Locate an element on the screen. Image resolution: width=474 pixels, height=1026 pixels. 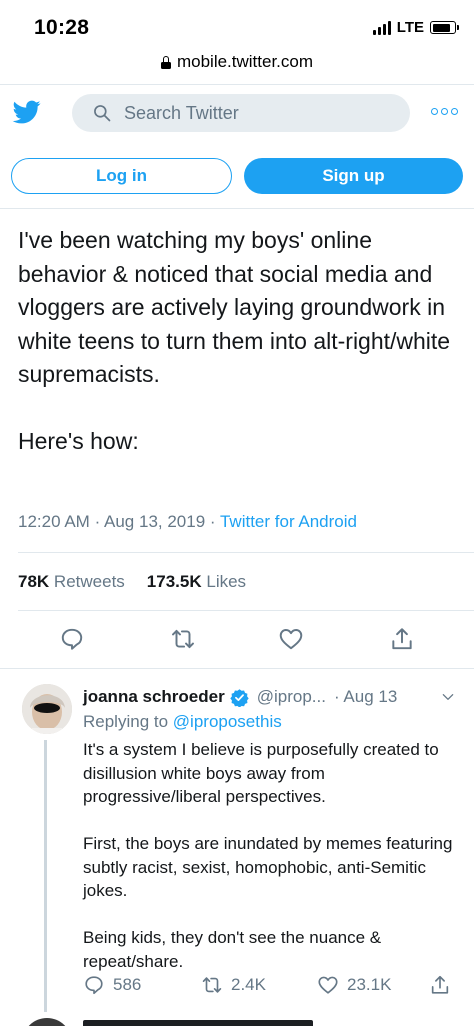
likes-label: Likes is located at coordinates (226, 581).